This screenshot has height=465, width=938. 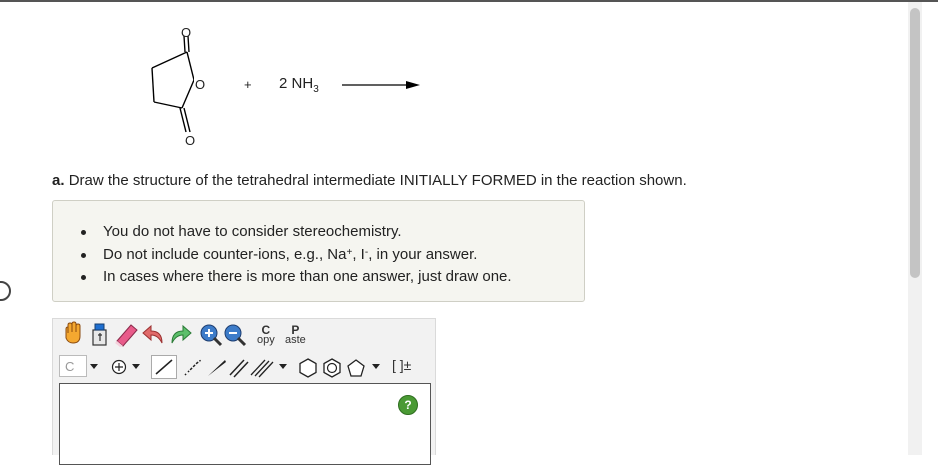 What do you see at coordinates (225, 254) in the screenshot?
I see `instruction-counterions-text: Do not include counter-ions, e.g., Na` at bounding box center [225, 254].